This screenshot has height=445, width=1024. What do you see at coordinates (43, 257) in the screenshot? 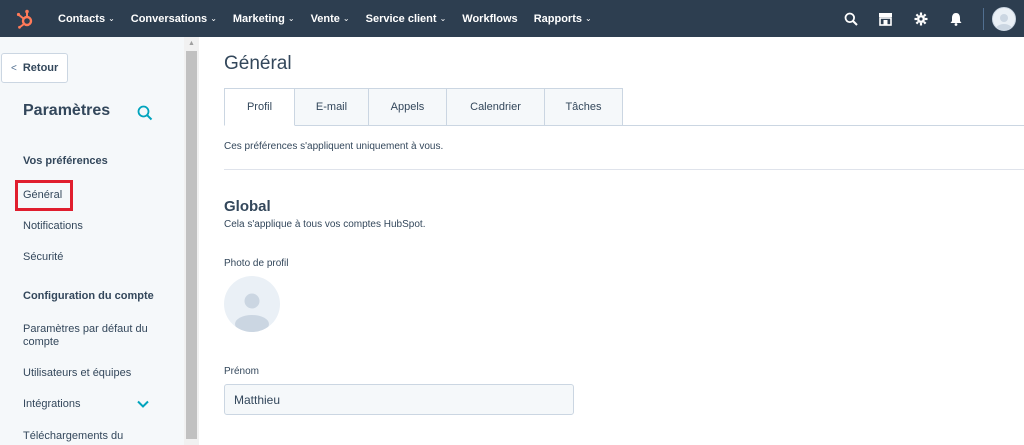
I see `sidebar-item-securite: Sécurité` at bounding box center [43, 257].